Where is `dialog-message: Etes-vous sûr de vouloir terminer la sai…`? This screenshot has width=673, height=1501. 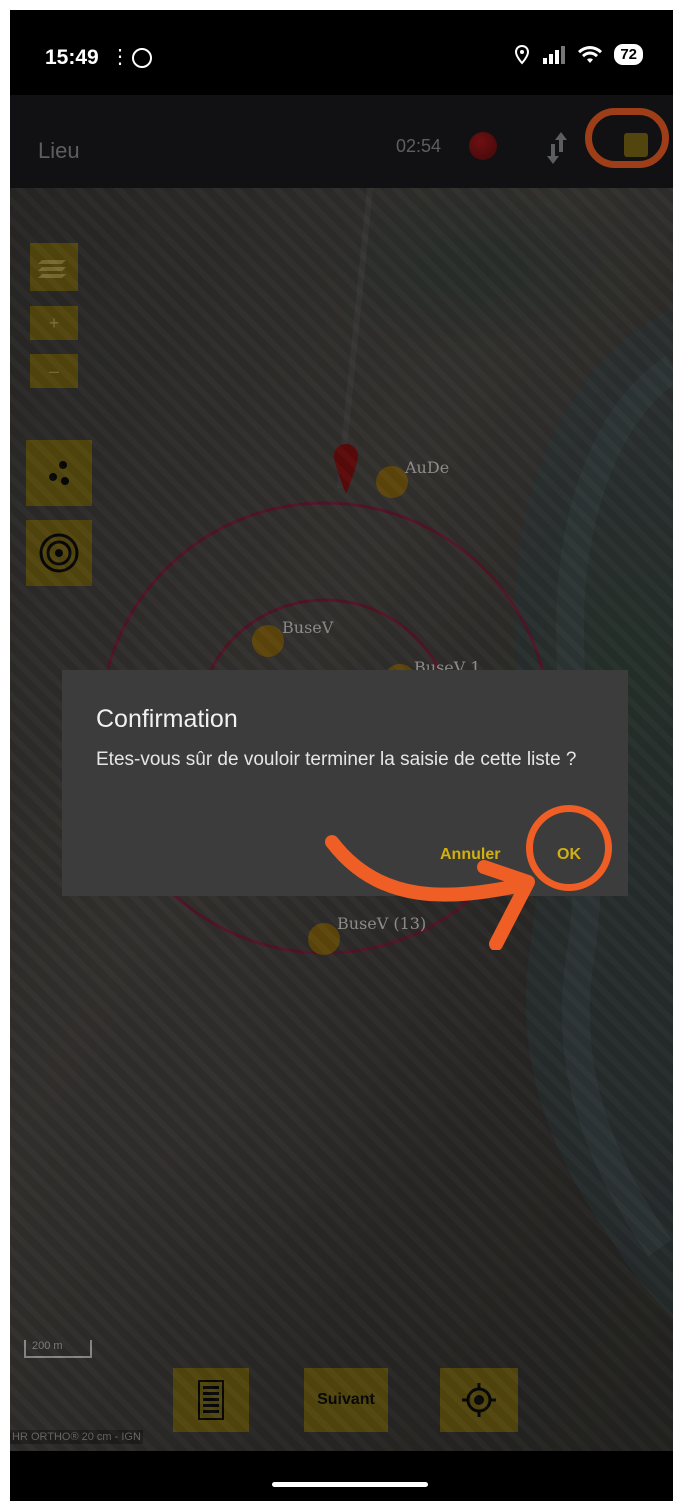
dialog-message: Etes-vous sûr de vouloir terminer la sai… is located at coordinates (336, 759).